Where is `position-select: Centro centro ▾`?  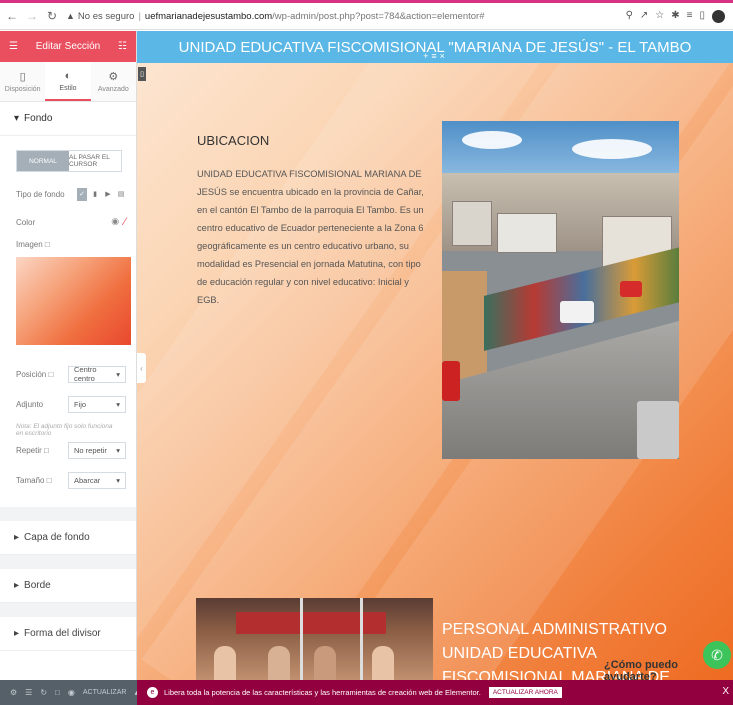
position-select: Centro centro ▾ is located at coordinates (97, 374).